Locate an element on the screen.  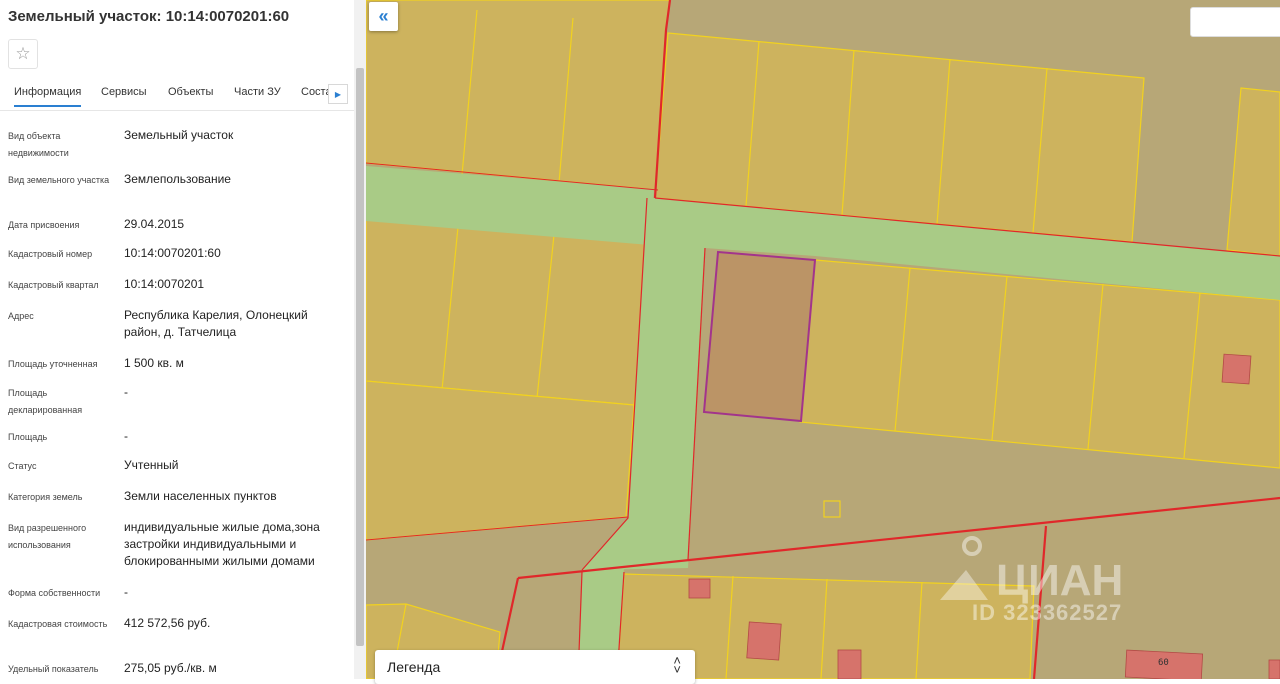
collapse-panel-button: « is located at coordinates (383, 16).